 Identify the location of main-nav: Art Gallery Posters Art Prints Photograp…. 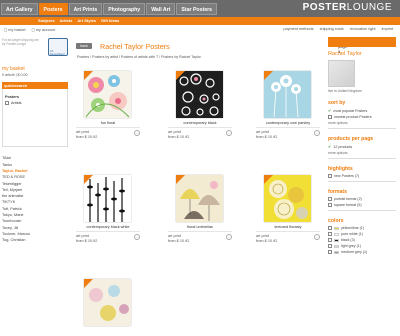
(109, 9).